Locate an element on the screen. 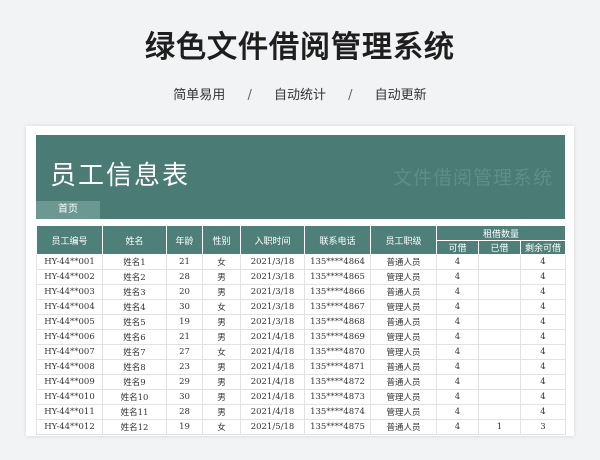 This screenshot has width=600, height=460. cell-phone: 135****4864 is located at coordinates (337, 262).